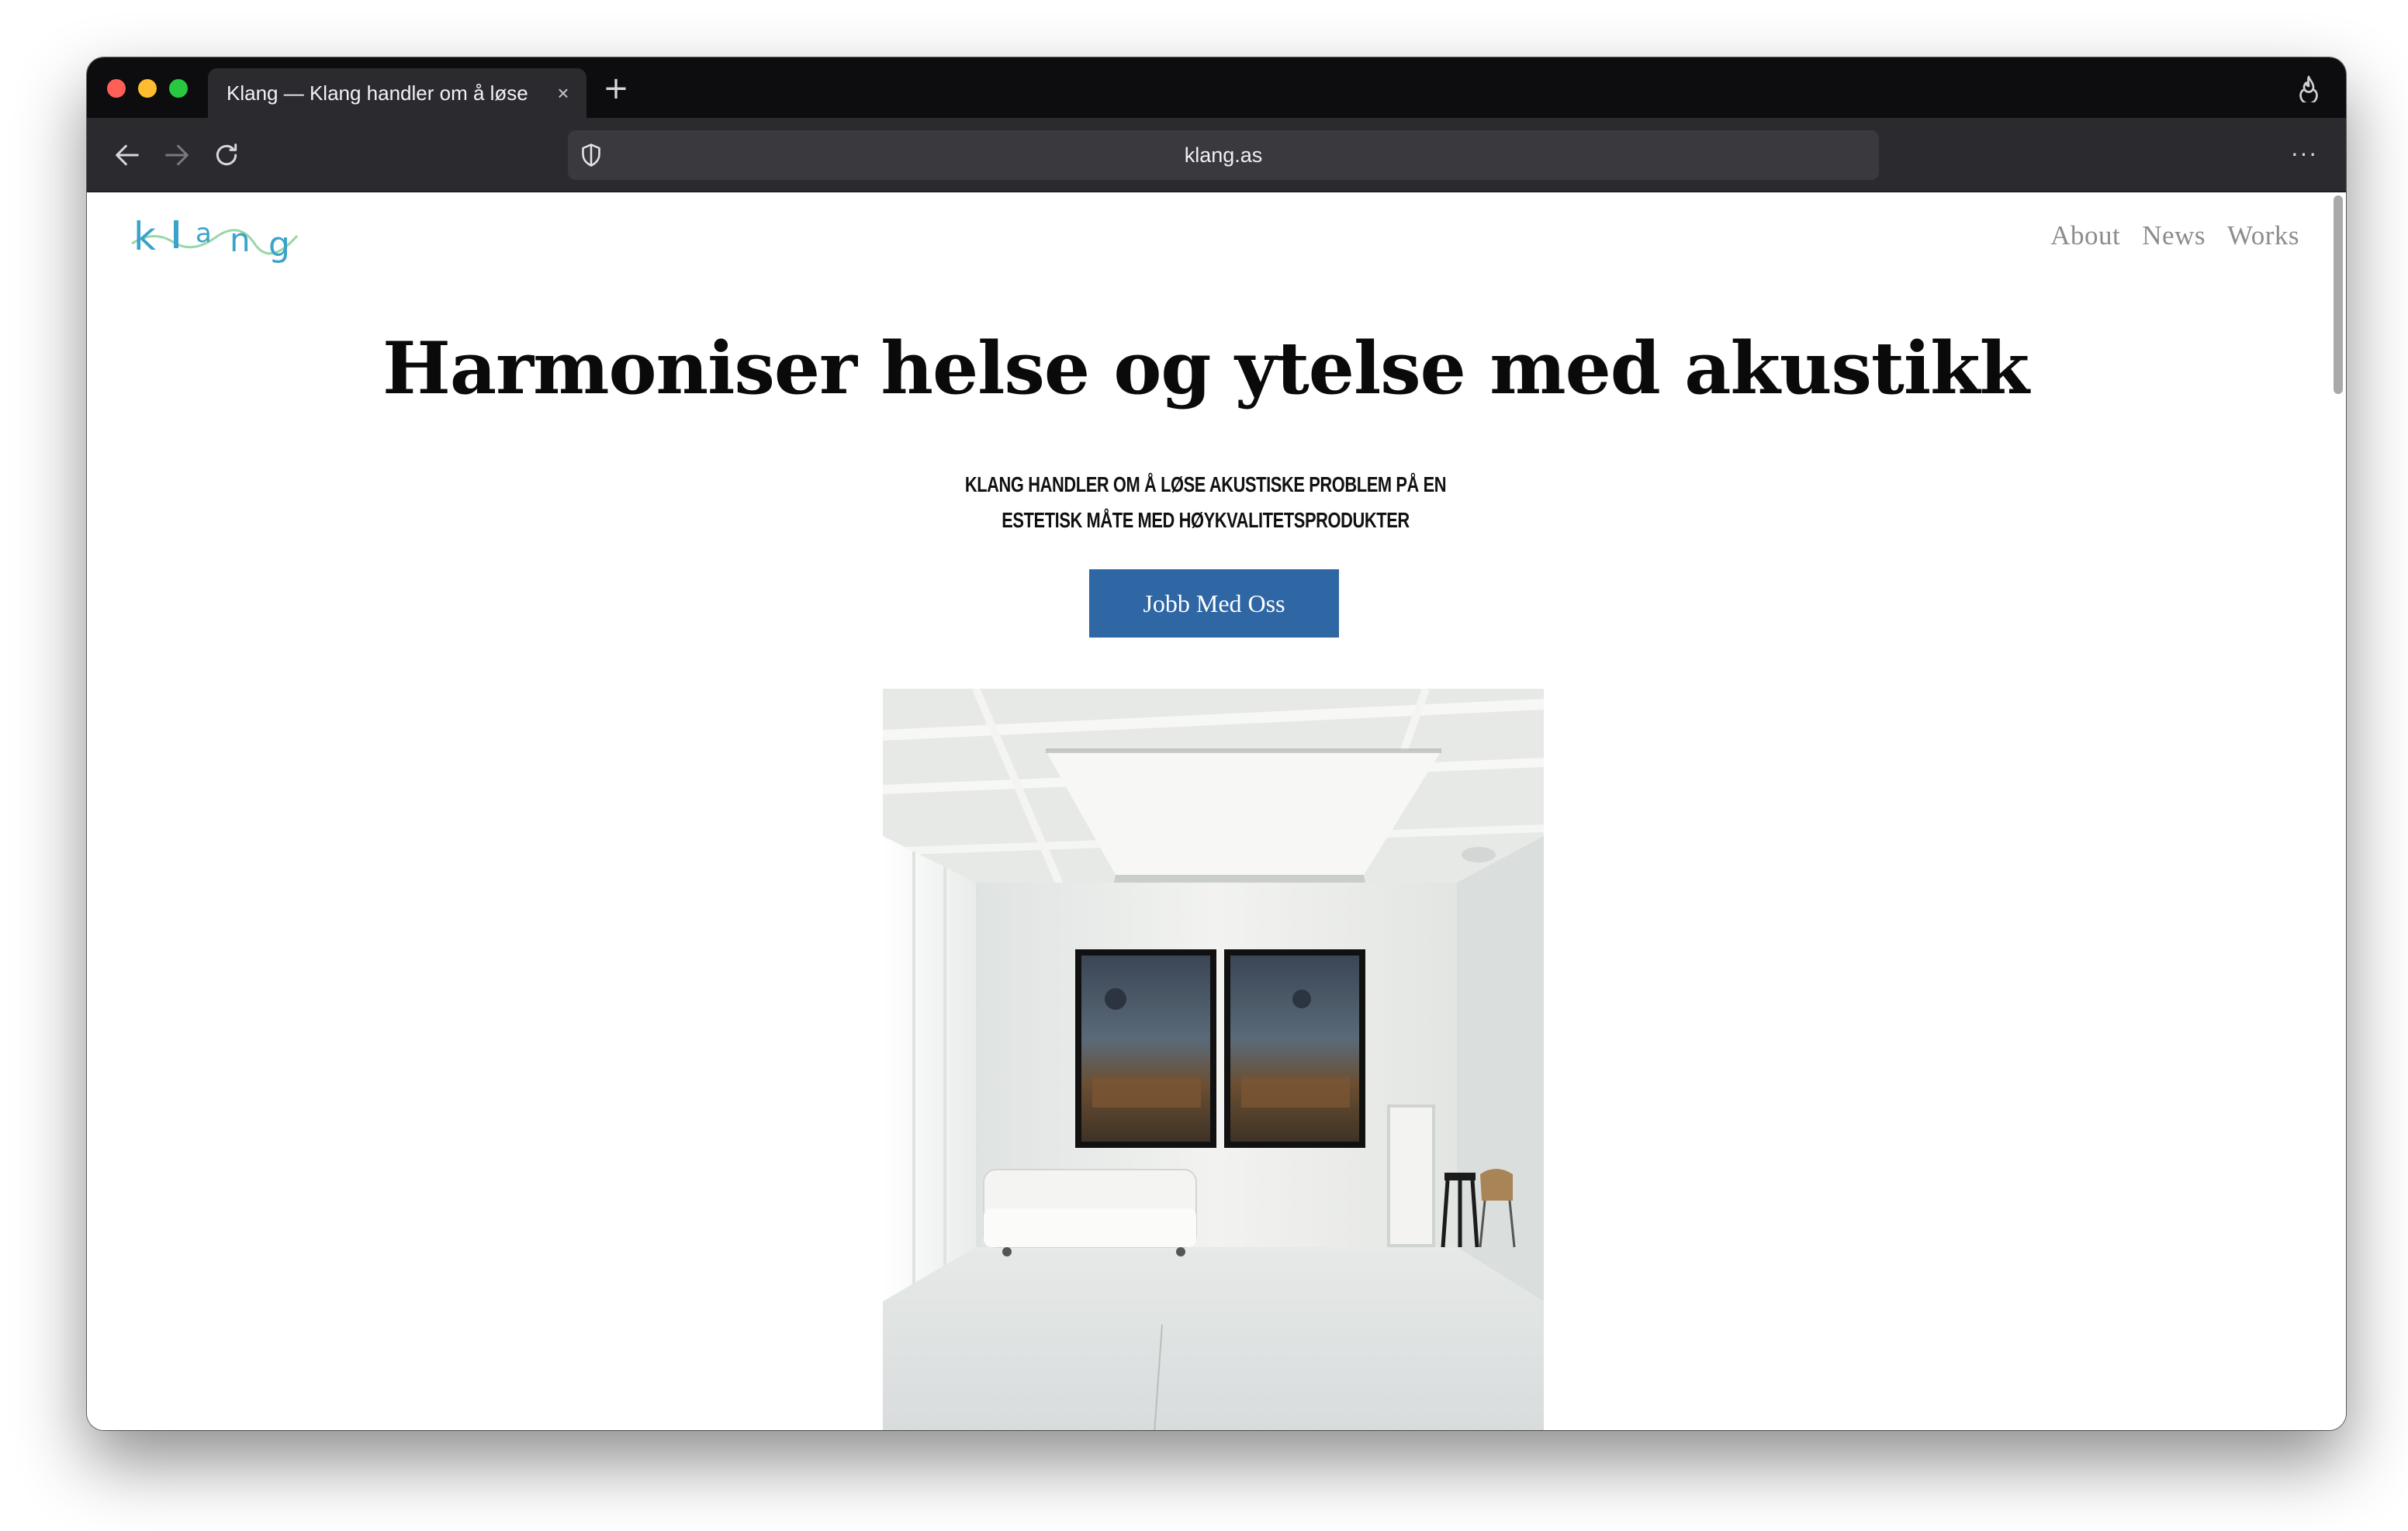 This screenshot has width=2408, height=1531. Describe the element at coordinates (1205, 368) in the screenshot. I see `hero-headline: Harmoniser helse og ytelse med akustikk` at that location.